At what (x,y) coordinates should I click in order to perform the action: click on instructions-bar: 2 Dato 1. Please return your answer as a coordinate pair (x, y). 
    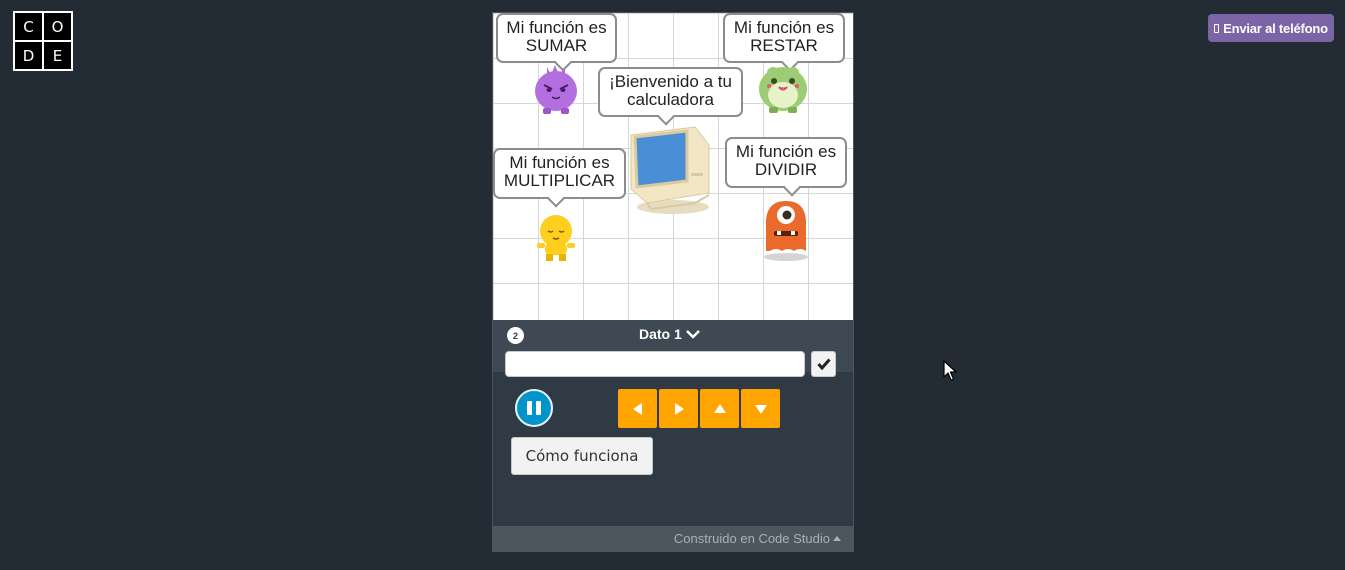
    Looking at the image, I should click on (673, 348).